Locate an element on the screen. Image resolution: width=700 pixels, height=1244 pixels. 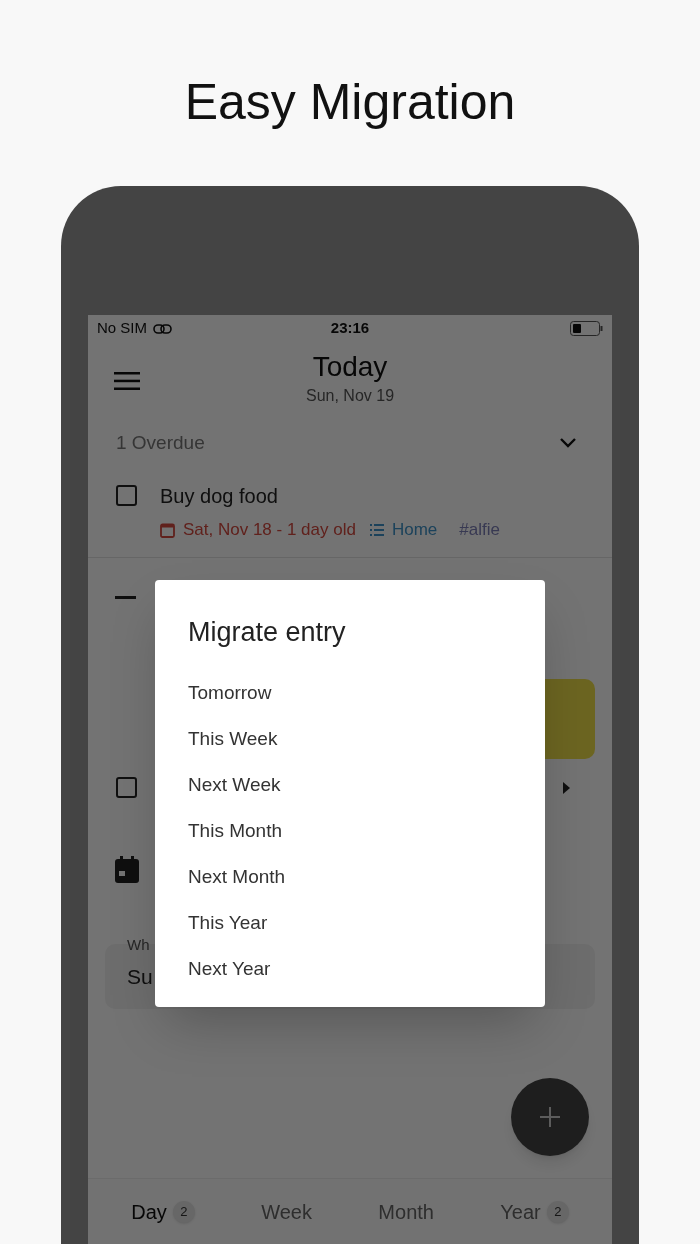
dash-icon is located at coordinates (125, 597).